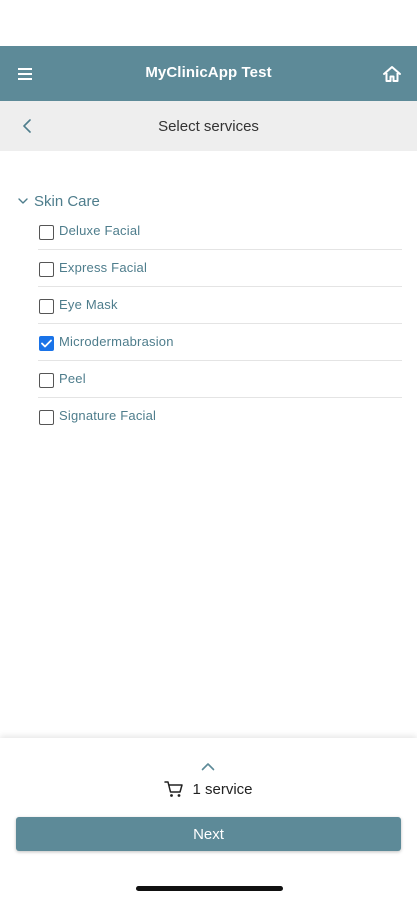  I want to click on service-label: Peel, so click(72, 378).